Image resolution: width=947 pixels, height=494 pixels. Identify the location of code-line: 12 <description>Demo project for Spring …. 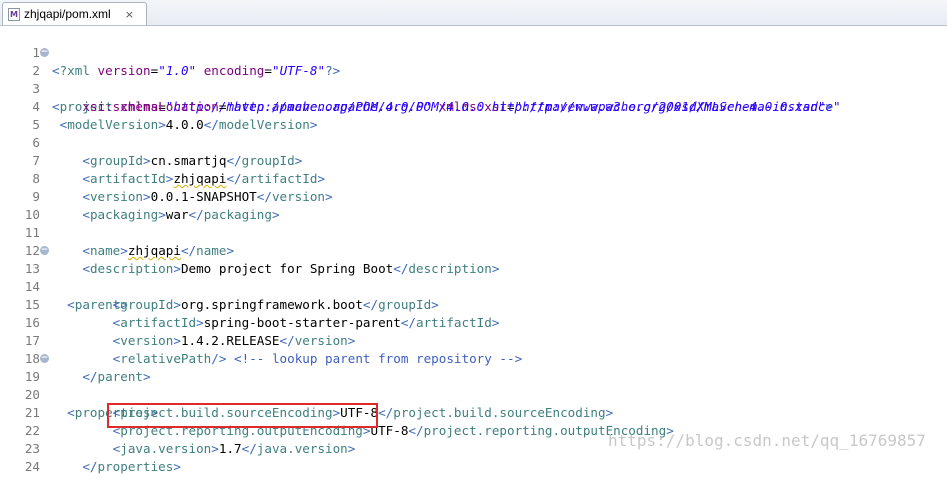
(473, 250).